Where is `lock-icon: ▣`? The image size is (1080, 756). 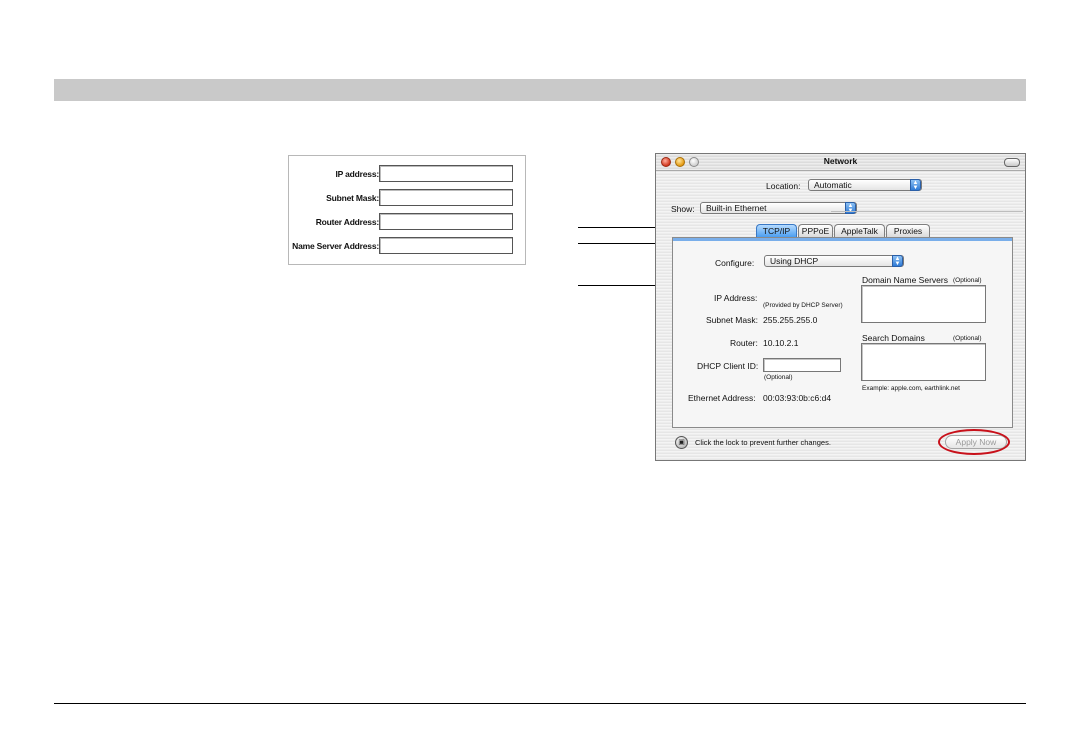
lock-icon: ▣ is located at coordinates (681, 442).